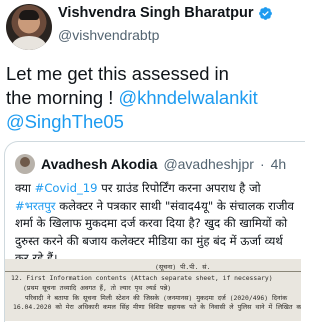 This screenshot has height=322, width=320. I want to click on quoted-author-name: Avadhesh Akodia, so click(99, 164).